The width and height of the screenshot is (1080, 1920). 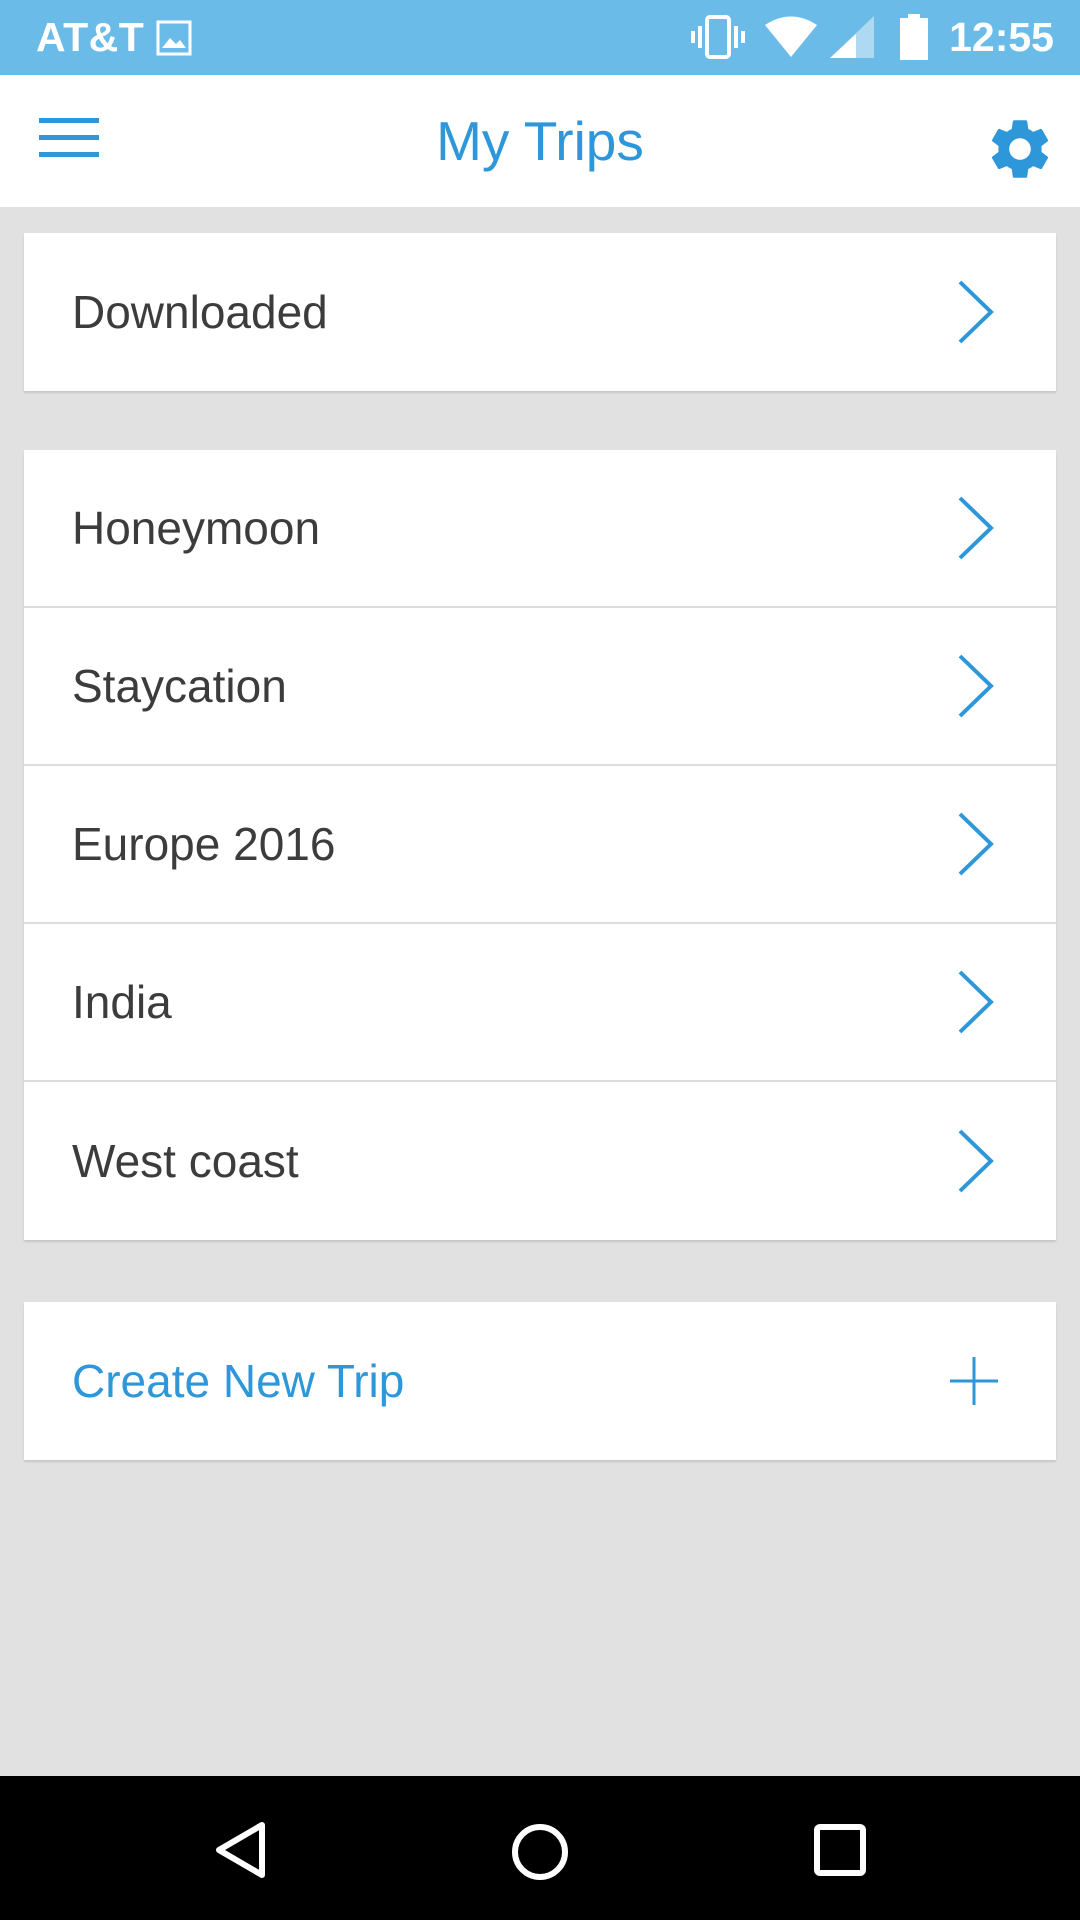 I want to click on trip-row-west-coast: West coast, so click(x=540, y=1161).